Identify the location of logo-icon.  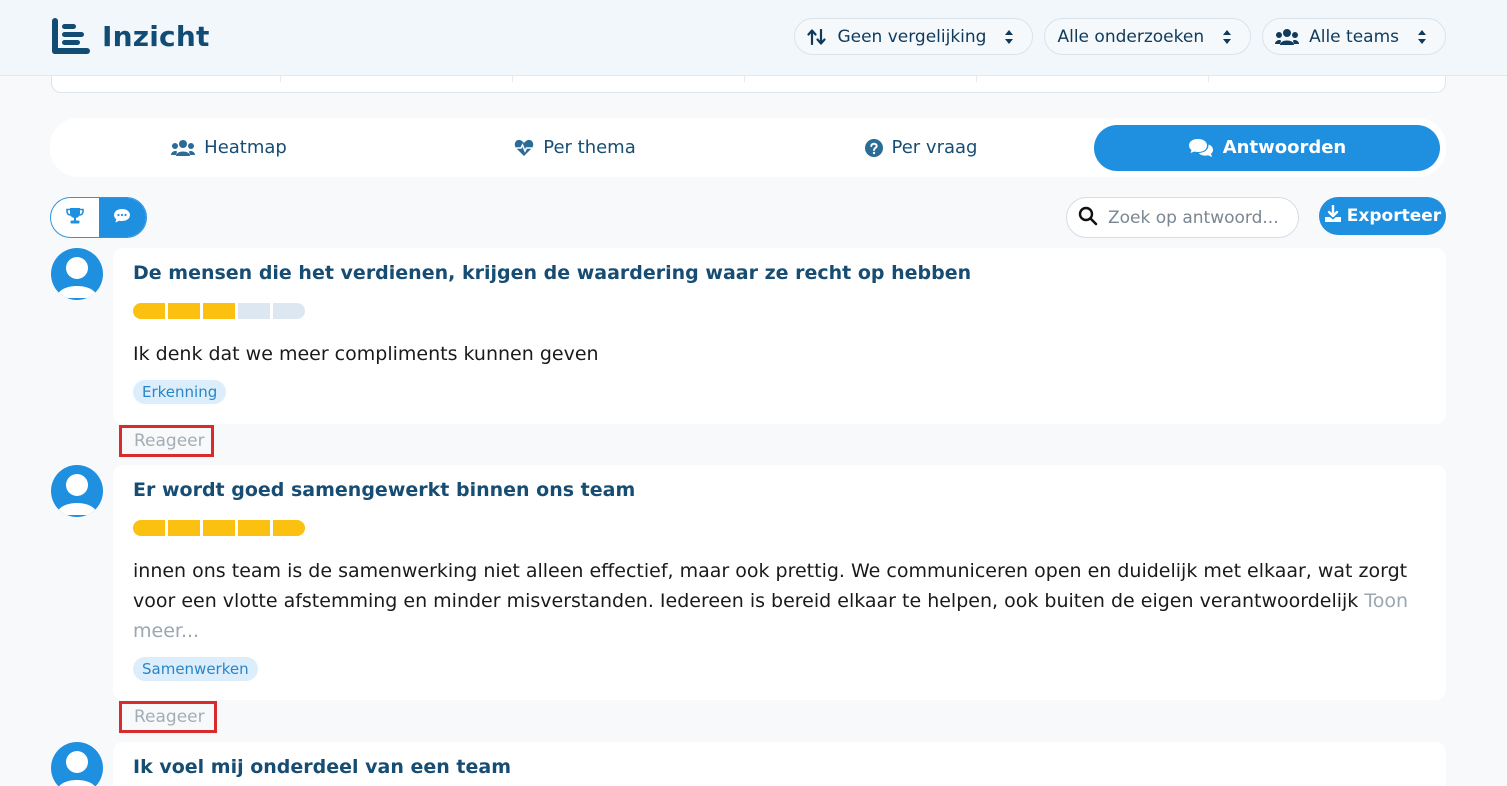
(71, 36).